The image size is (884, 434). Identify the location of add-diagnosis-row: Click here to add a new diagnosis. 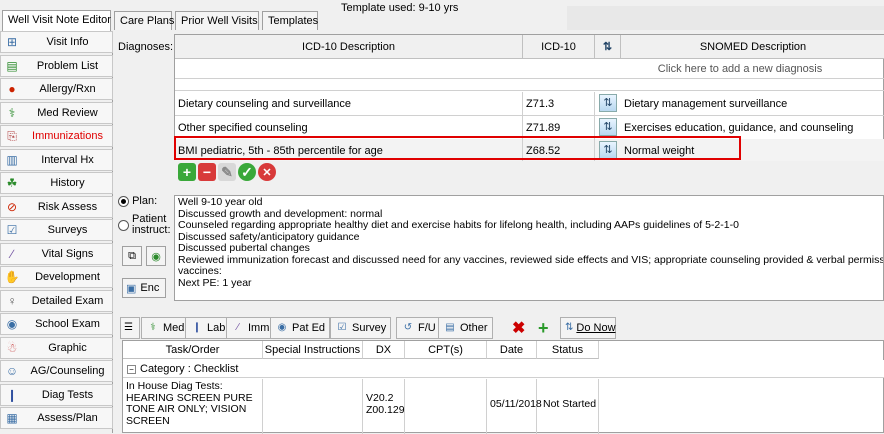
(529, 69).